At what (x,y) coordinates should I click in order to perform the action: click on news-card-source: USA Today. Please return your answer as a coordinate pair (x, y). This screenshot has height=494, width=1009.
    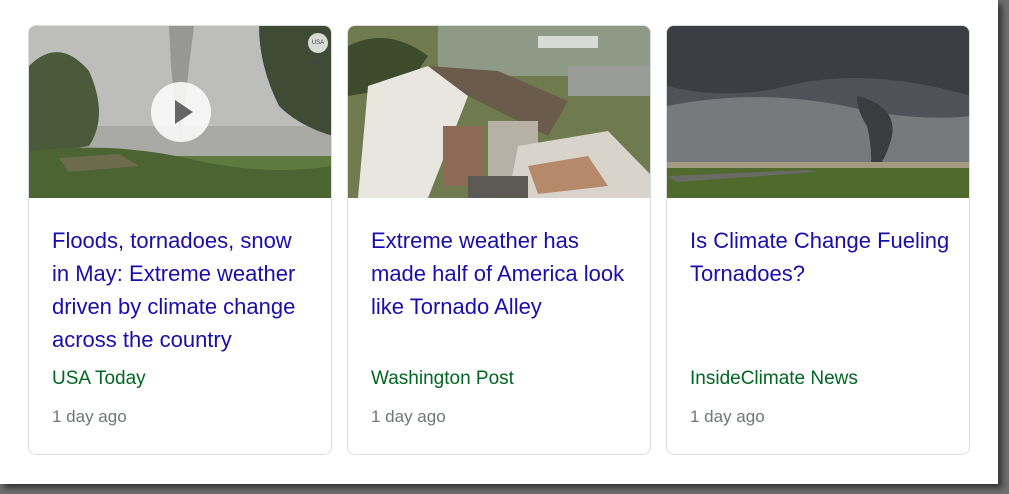
    Looking at the image, I should click on (99, 378).